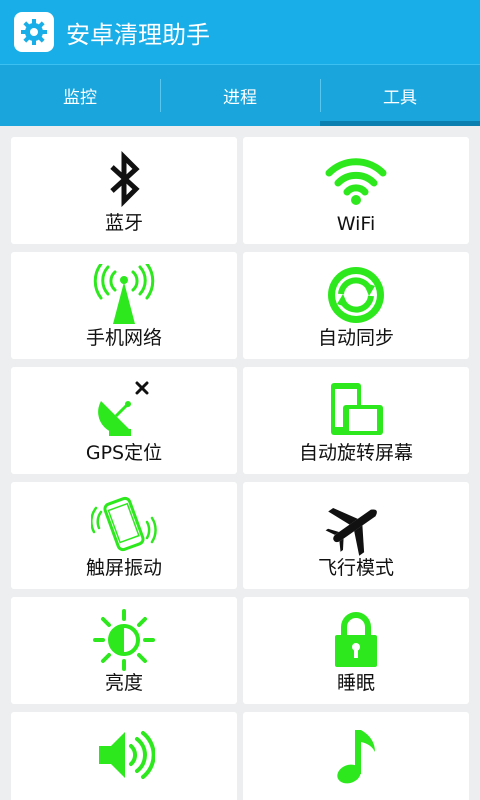 The image size is (480, 800). I want to click on tool-wifi: WiFi, so click(356, 190).